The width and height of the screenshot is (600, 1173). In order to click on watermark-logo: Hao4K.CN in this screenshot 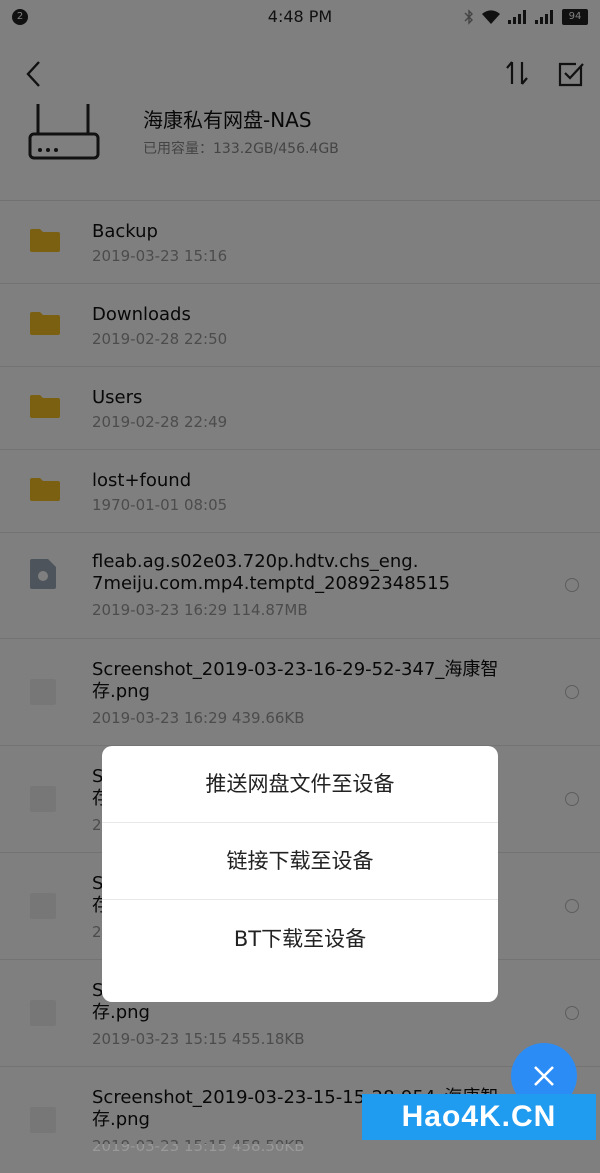, I will do `click(479, 1117)`.